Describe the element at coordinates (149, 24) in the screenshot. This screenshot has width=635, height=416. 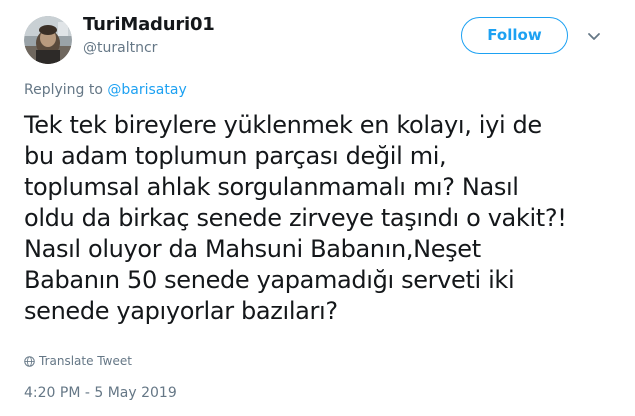
I see `display-name: TuriMaduri01` at that location.